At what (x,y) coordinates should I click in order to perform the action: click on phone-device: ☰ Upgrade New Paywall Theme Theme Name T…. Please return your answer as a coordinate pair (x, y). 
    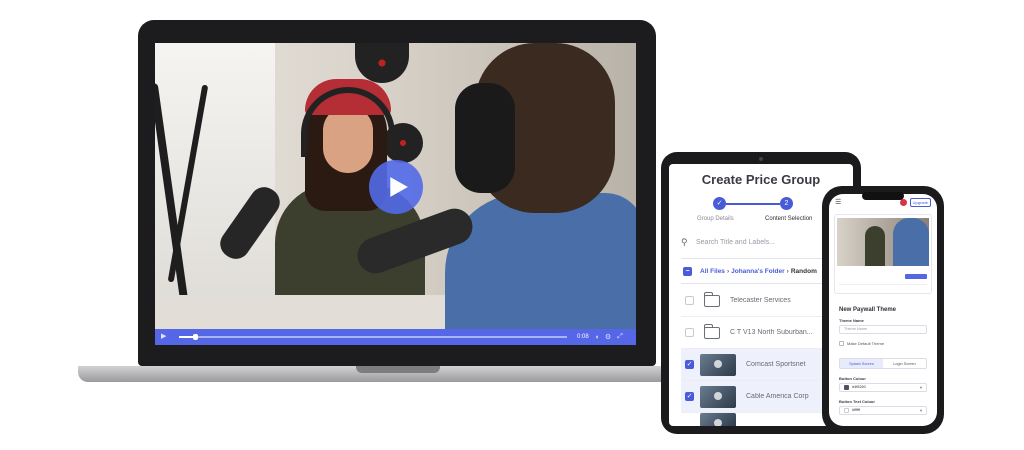
    Looking at the image, I should click on (883, 310).